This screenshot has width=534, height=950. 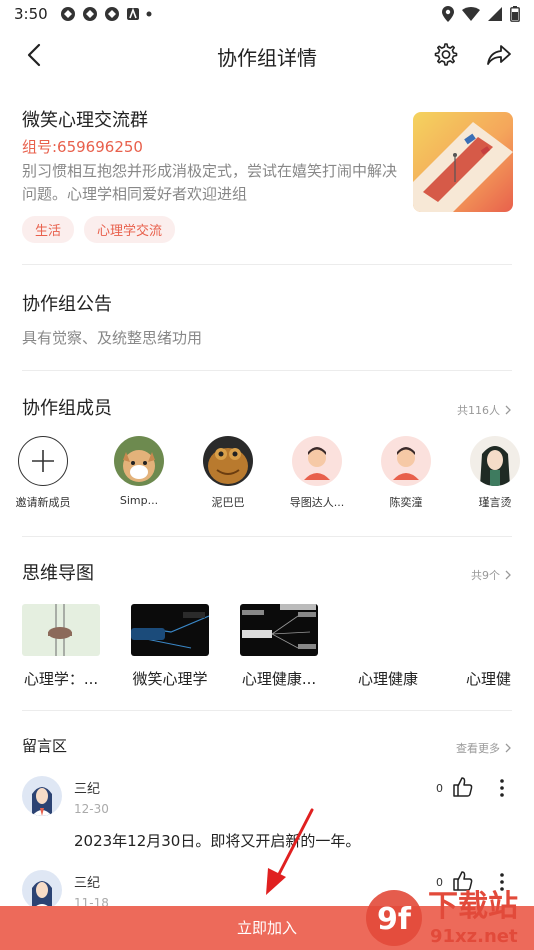 I want to click on group-tags: 生活 心理学交流, so click(x=99, y=229).